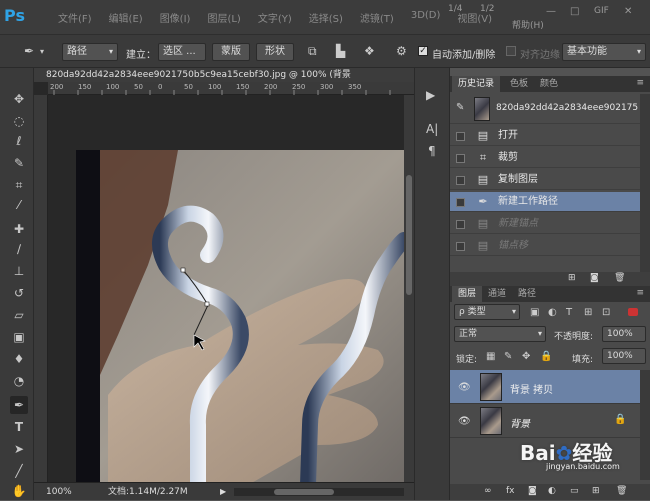 This screenshot has height=501, width=650. What do you see at coordinates (488, 491) in the screenshot?
I see `link-layers-icon: ∞` at bounding box center [488, 491].